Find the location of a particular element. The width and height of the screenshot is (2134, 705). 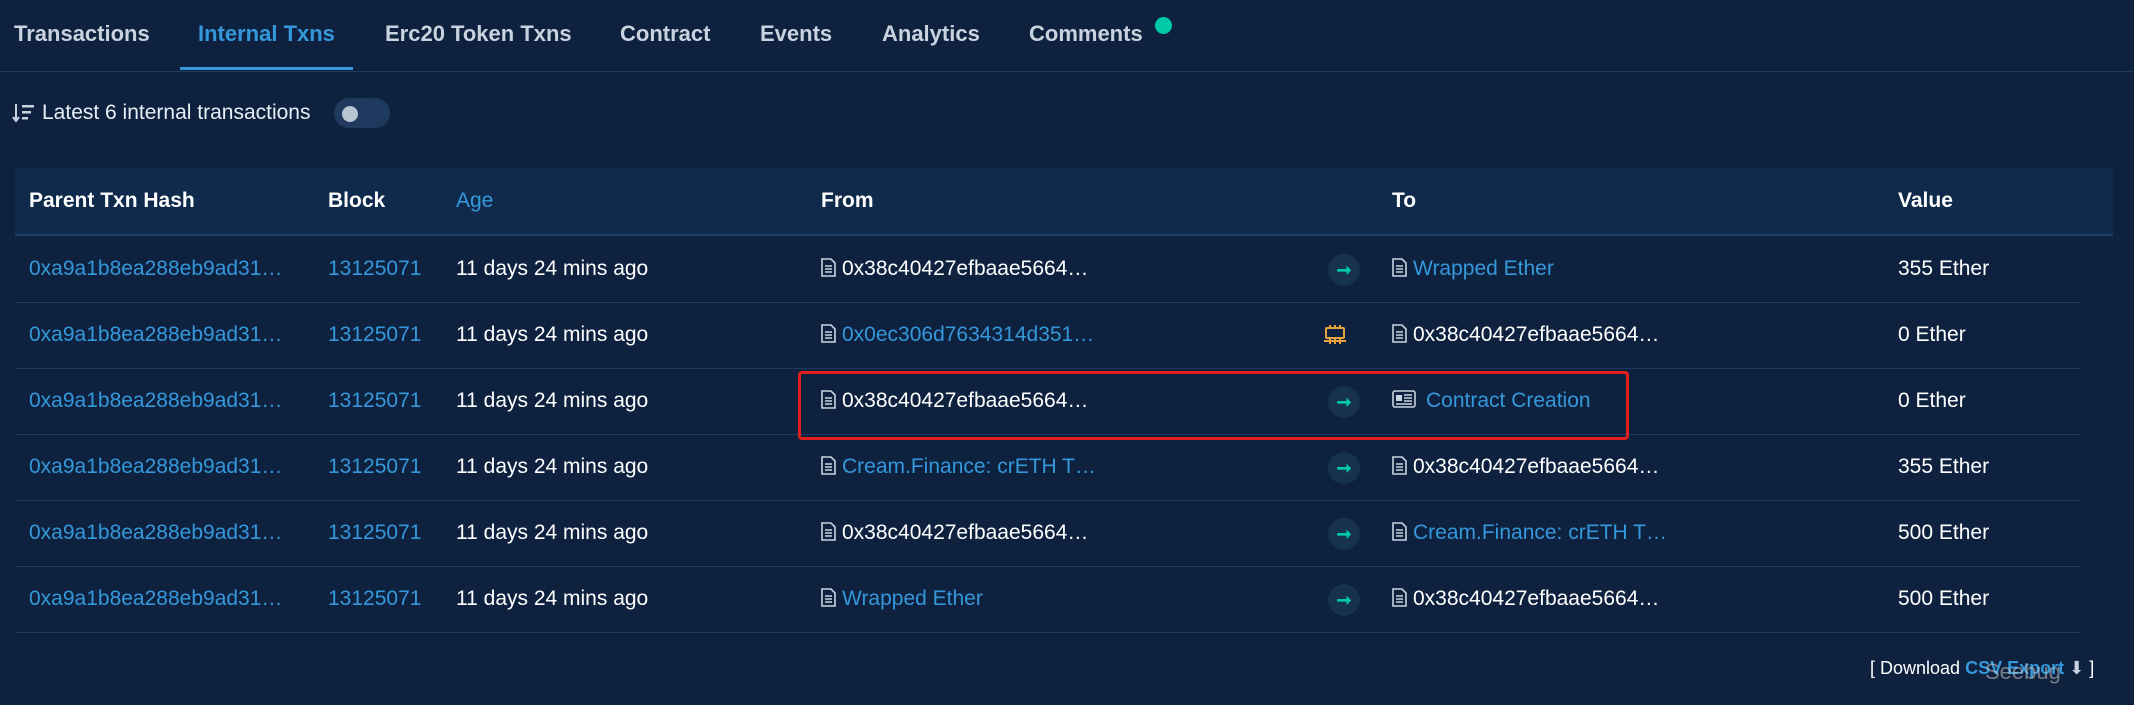

tab-comments: Comments is located at coordinates (1086, 35).